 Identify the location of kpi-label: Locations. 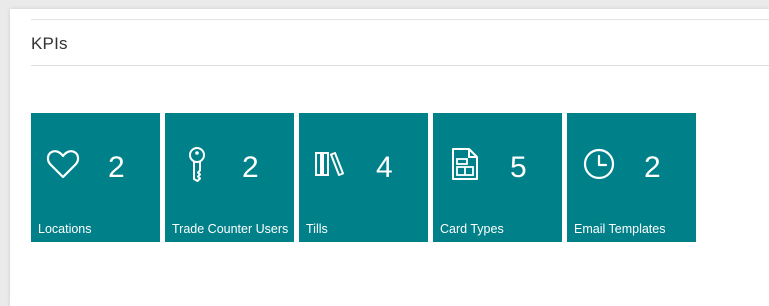
(65, 229).